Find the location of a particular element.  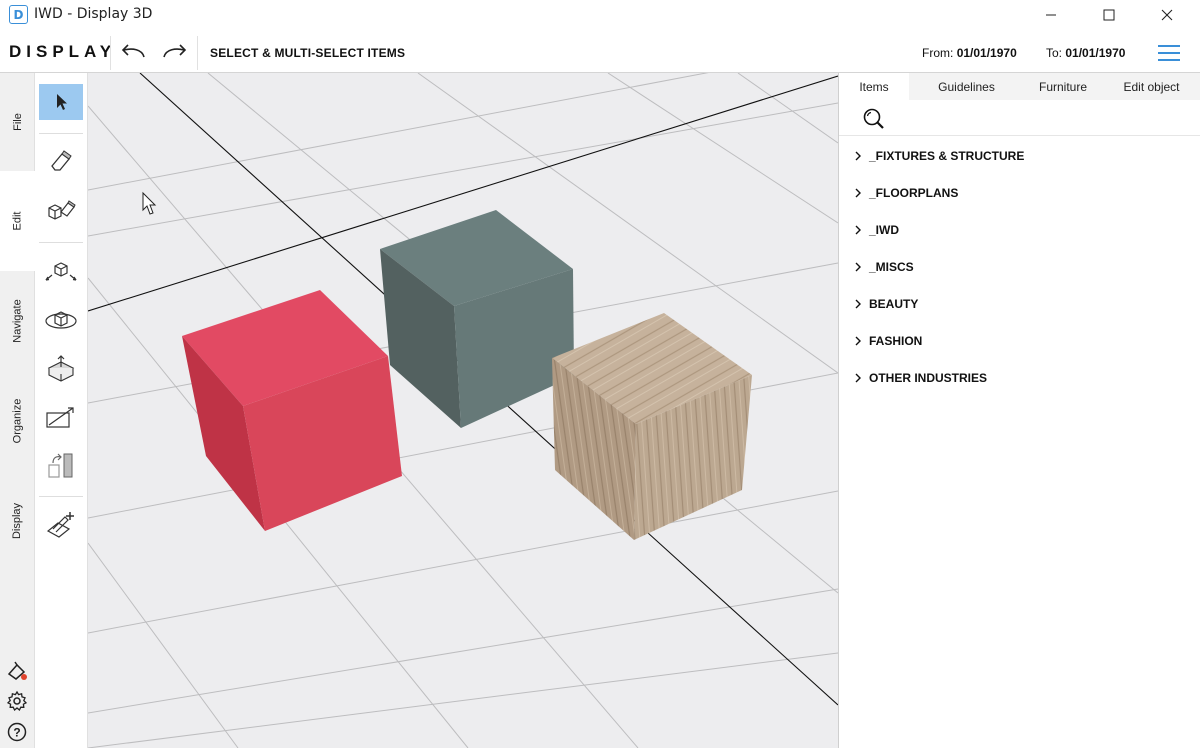

select-tool is located at coordinates (61, 102).